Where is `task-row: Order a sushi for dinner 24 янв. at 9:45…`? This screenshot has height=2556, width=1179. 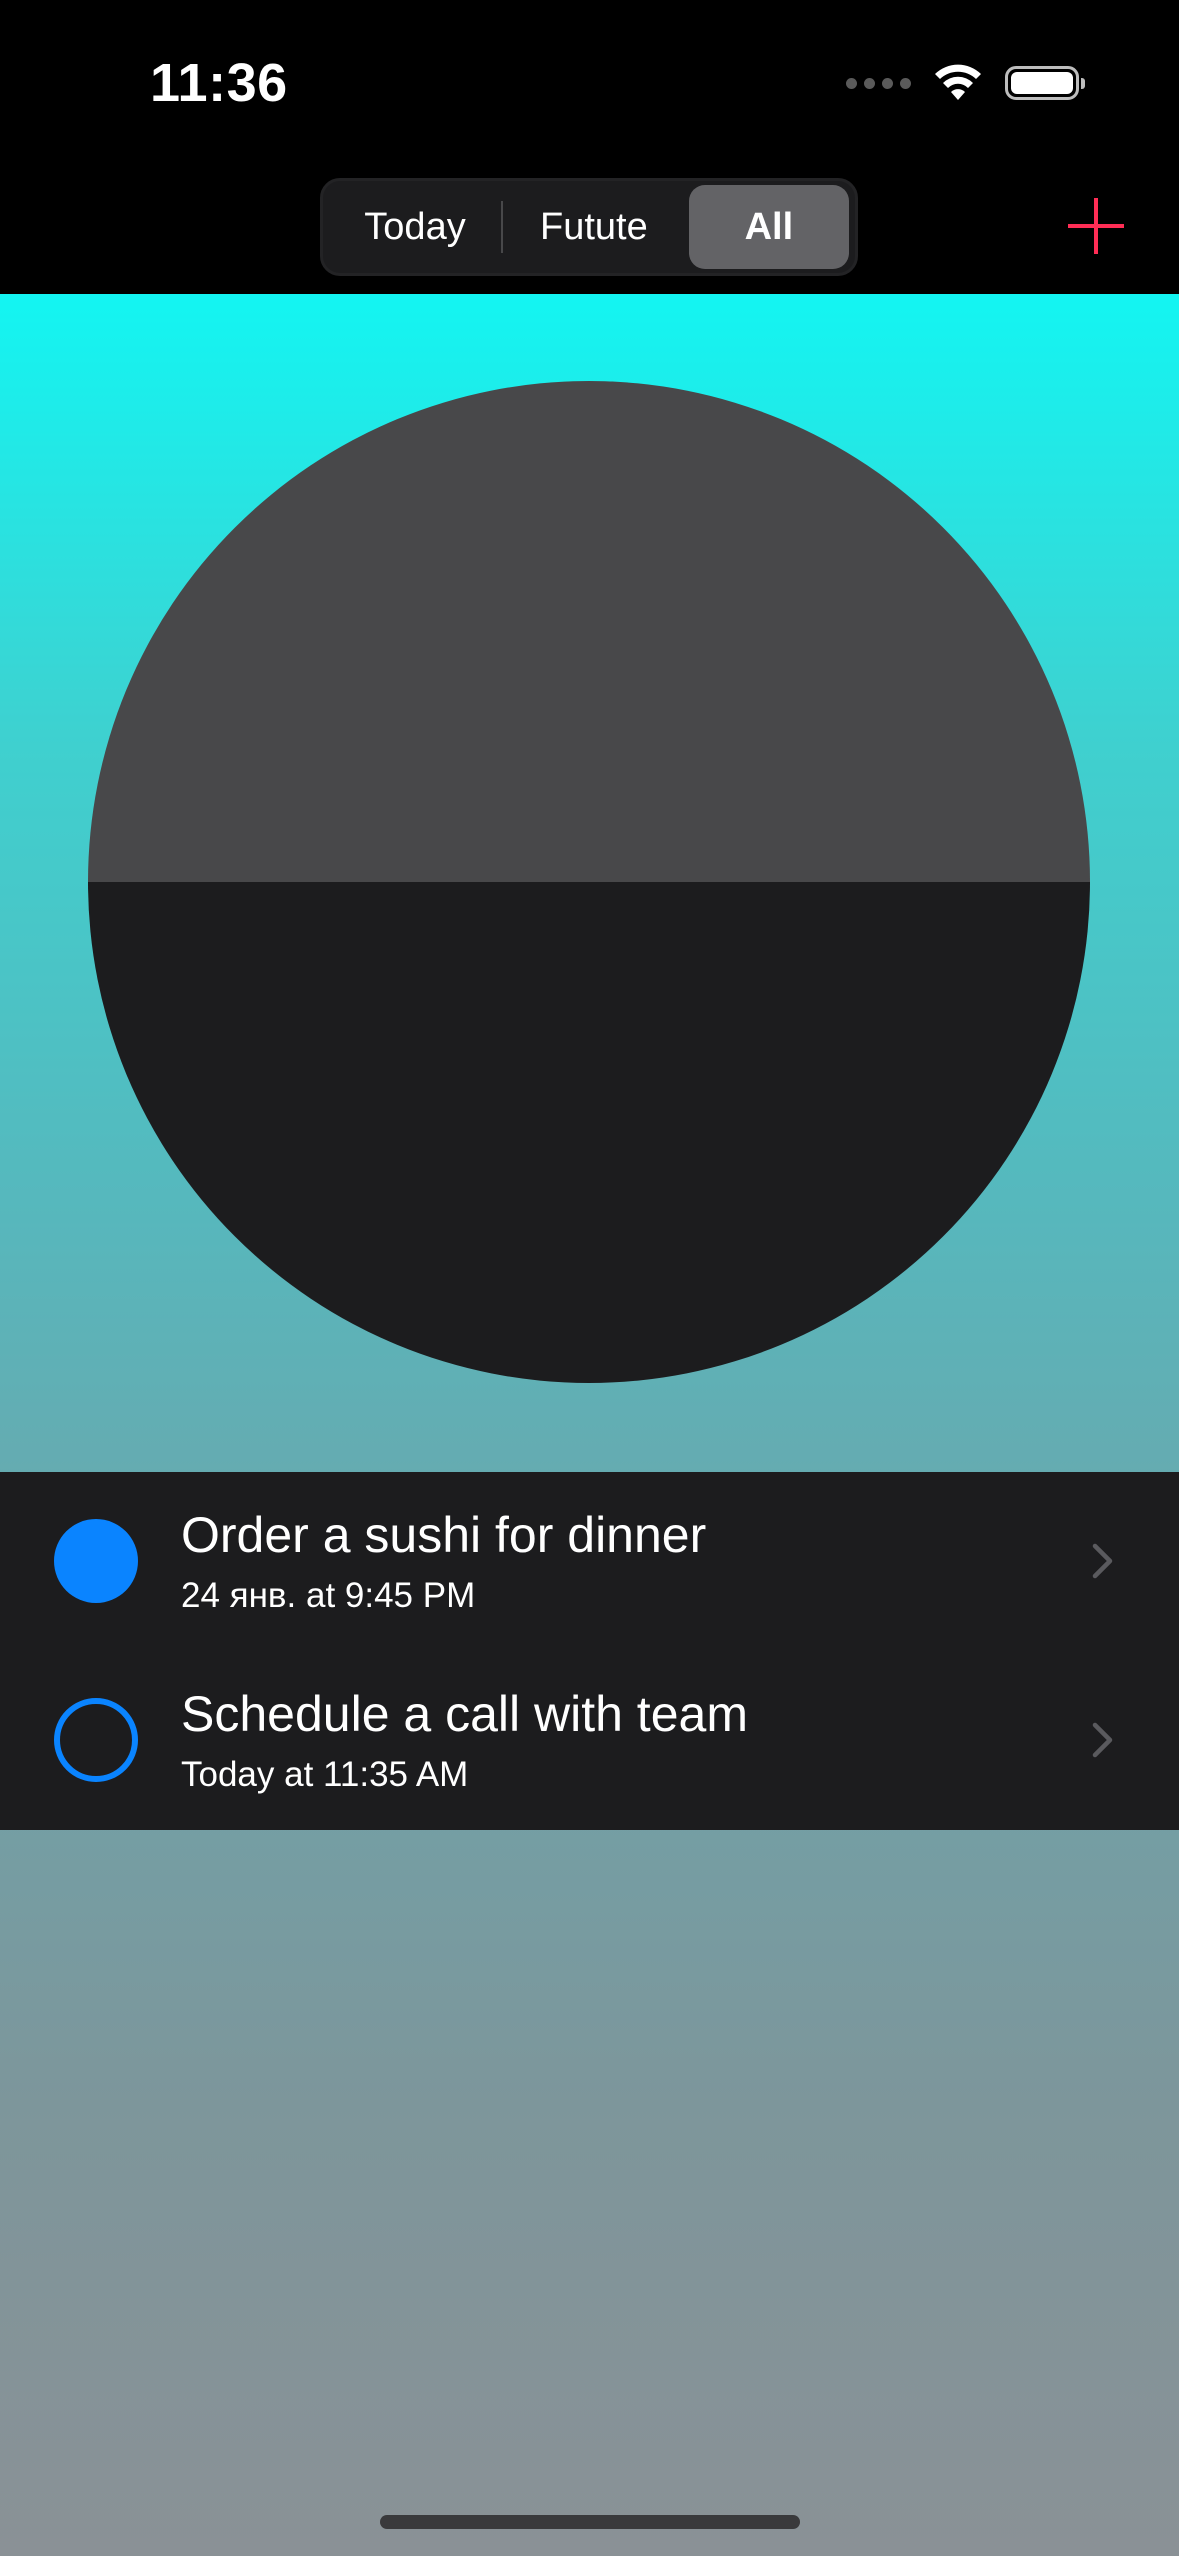
task-row: Order a sushi for dinner 24 янв. at 9:45… is located at coordinates (589, 1561).